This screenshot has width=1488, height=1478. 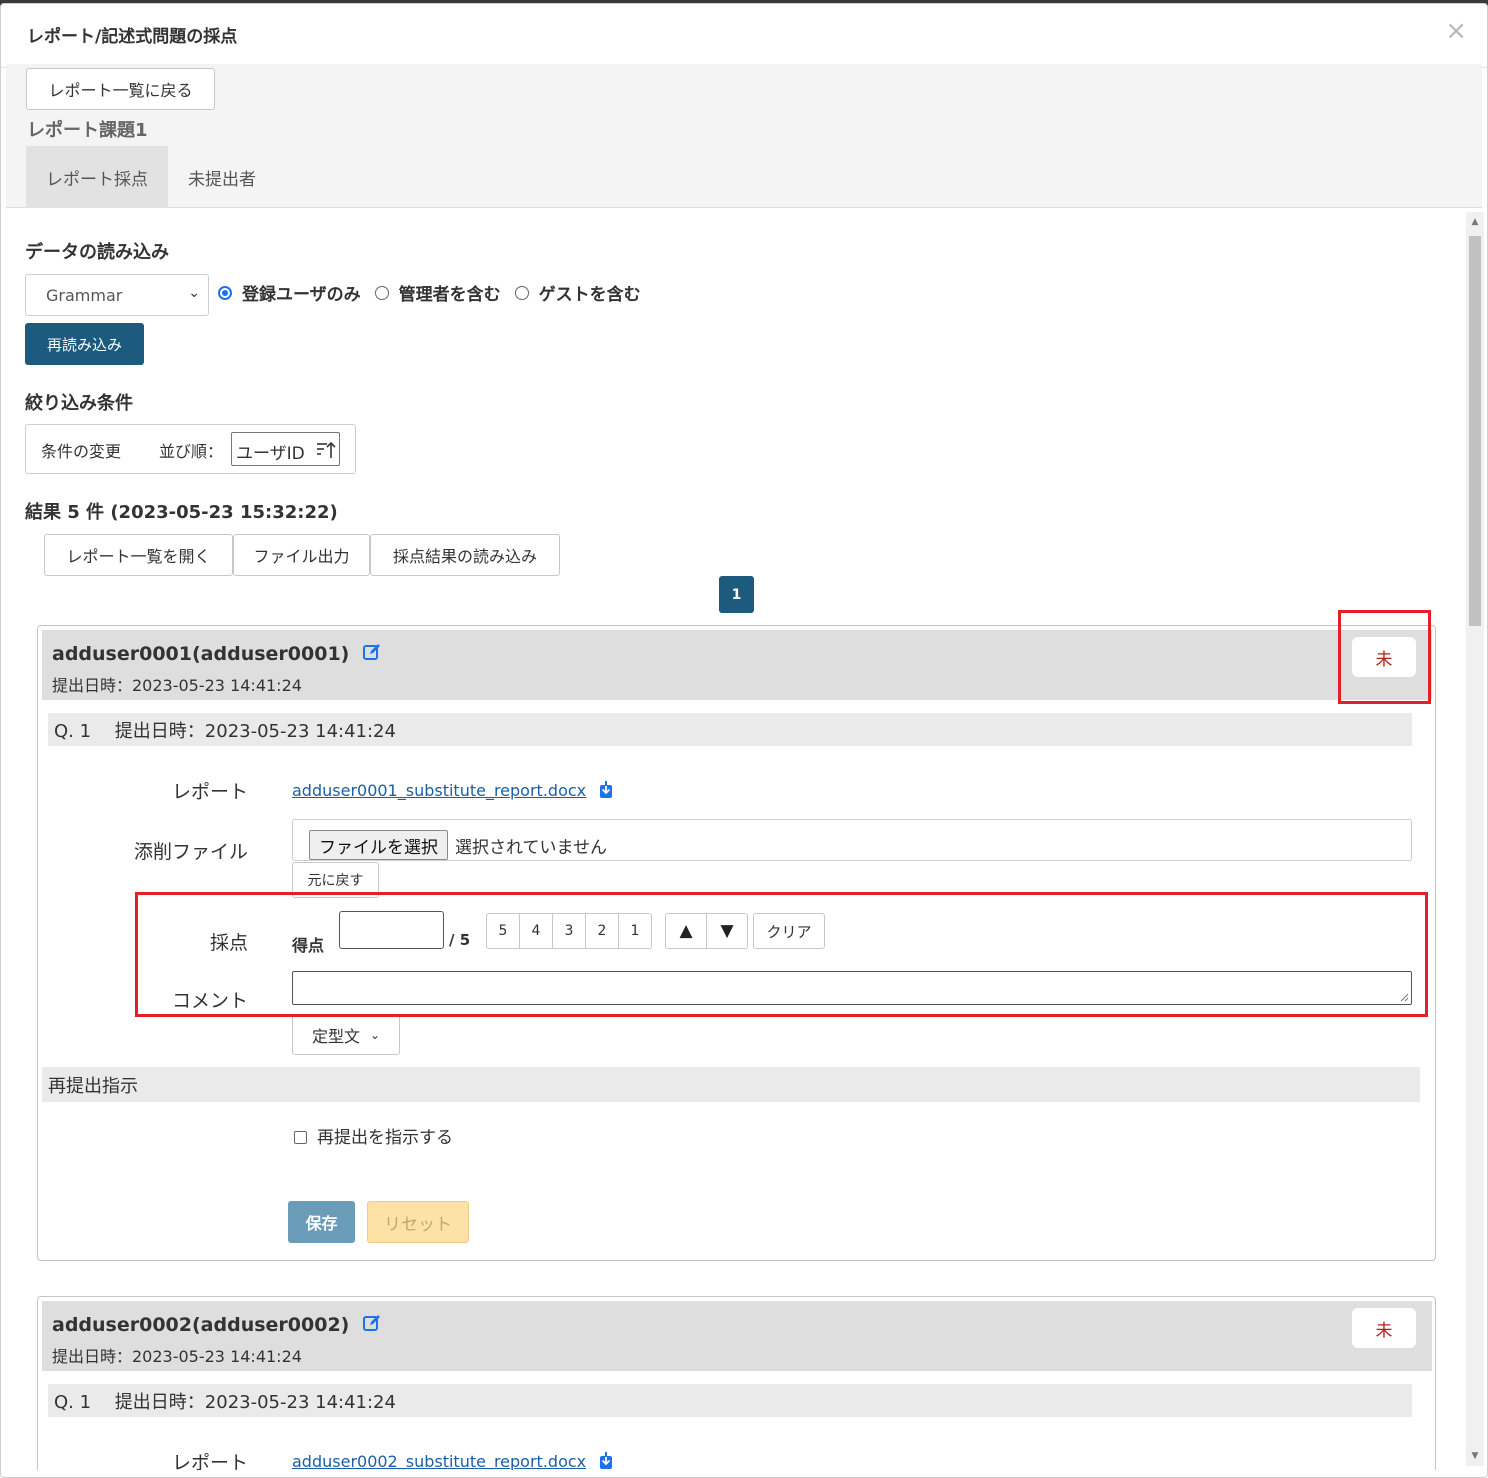 I want to click on report-subject-title: レポート課題1, so click(x=87, y=130).